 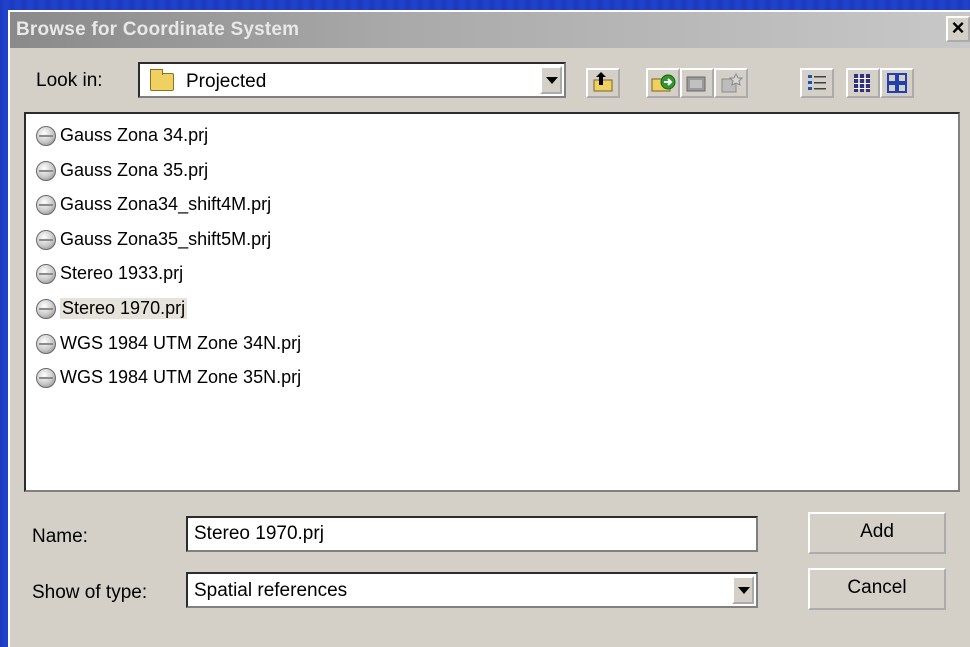 I want to click on file-name: Stereo 1970.prj, so click(x=124, y=308).